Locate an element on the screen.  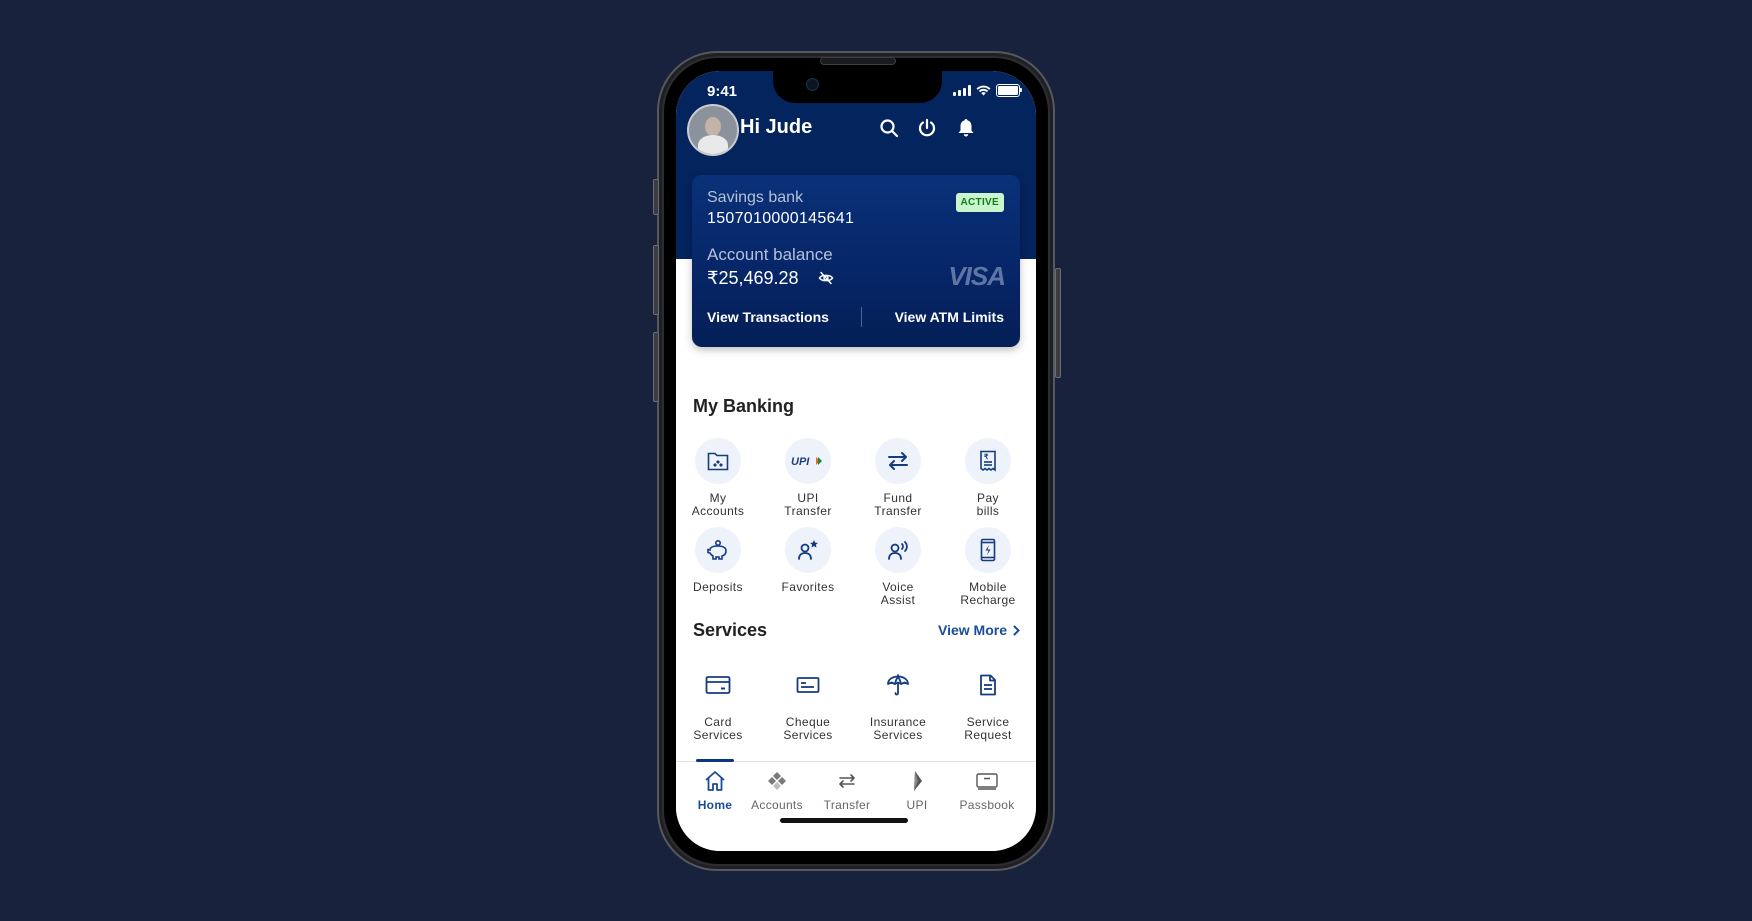
status-icons is located at coordinates (987, 90).